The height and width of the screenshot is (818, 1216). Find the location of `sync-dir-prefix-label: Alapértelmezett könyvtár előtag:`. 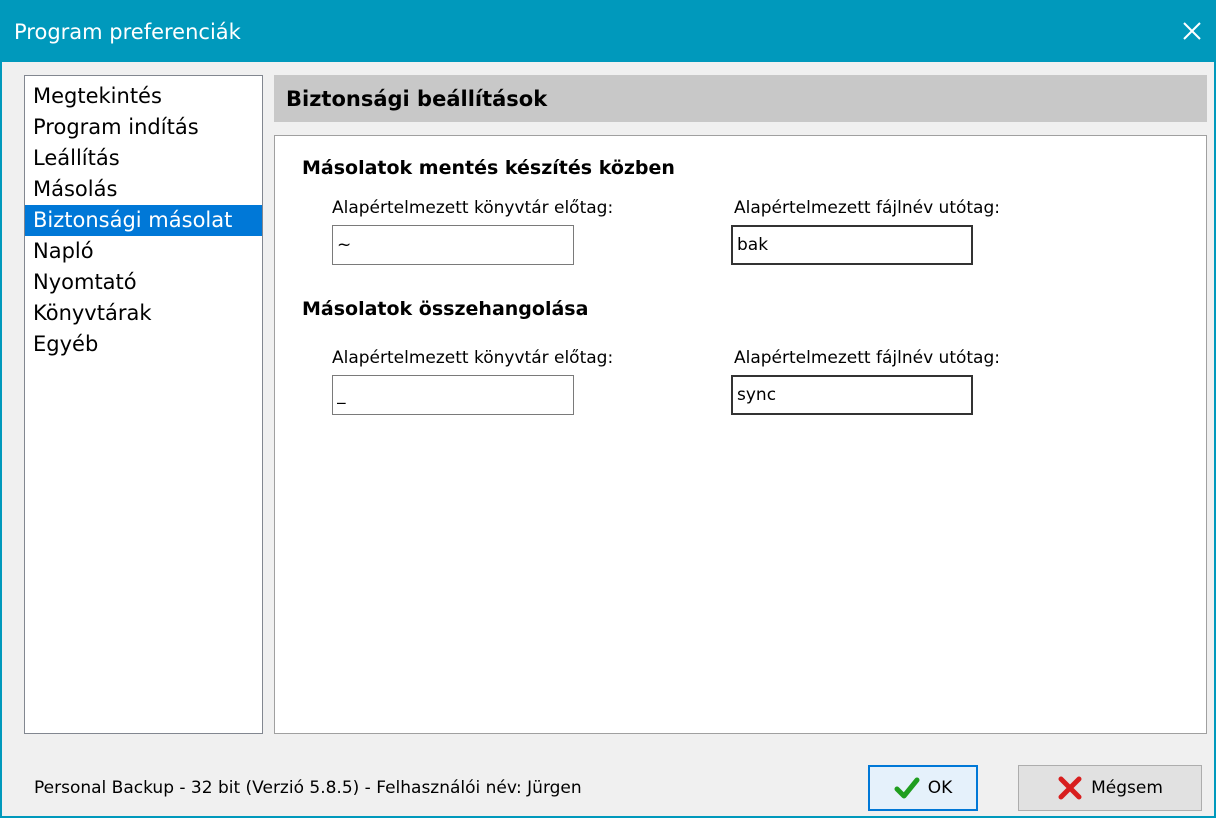

sync-dir-prefix-label: Alapértelmezett könyvtár előtag: is located at coordinates (473, 358).